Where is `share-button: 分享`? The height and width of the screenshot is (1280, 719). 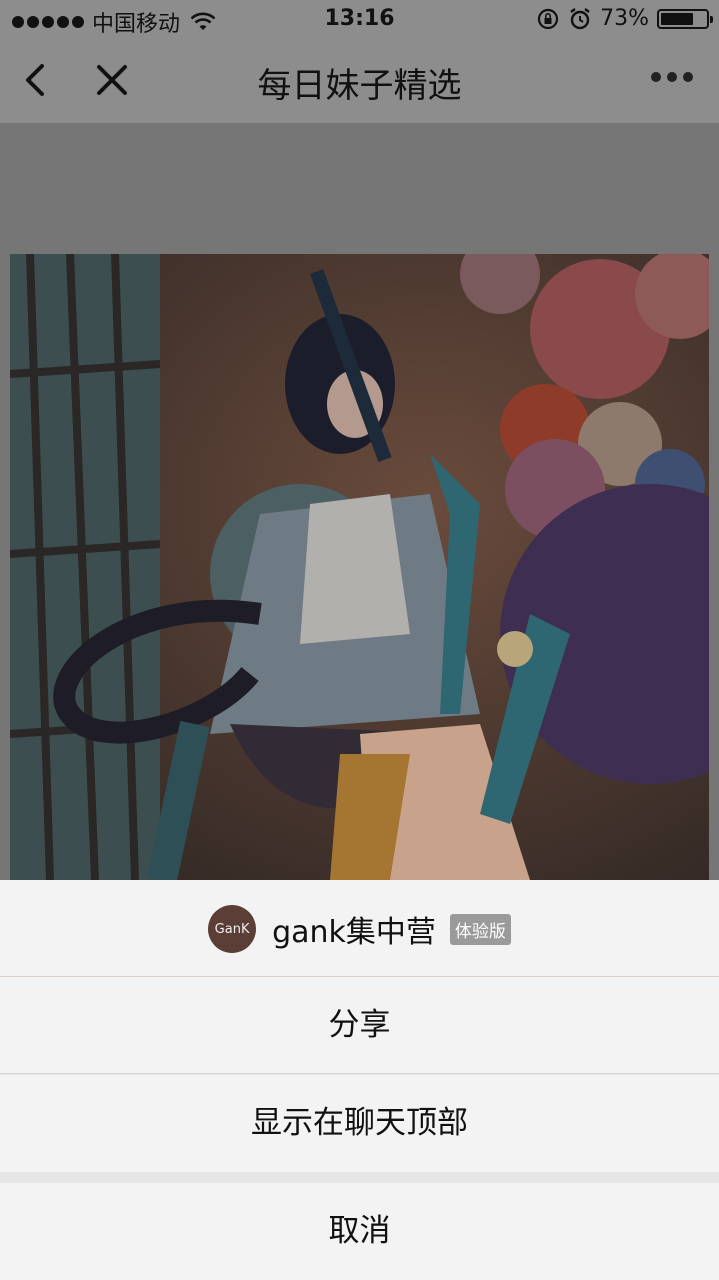 share-button: 分享 is located at coordinates (359, 1025).